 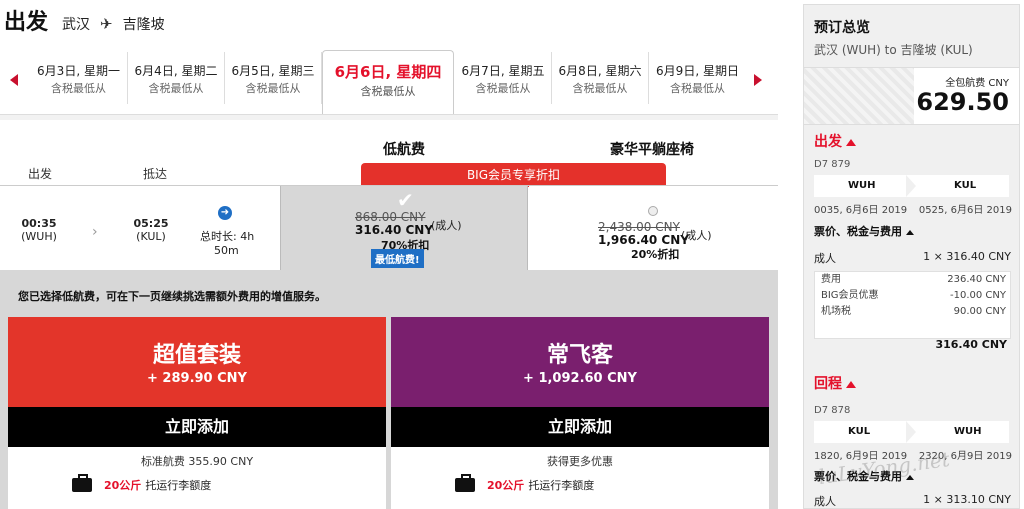 I want to click on date-tab-date: 6月4日, 星期二, so click(x=176, y=71).